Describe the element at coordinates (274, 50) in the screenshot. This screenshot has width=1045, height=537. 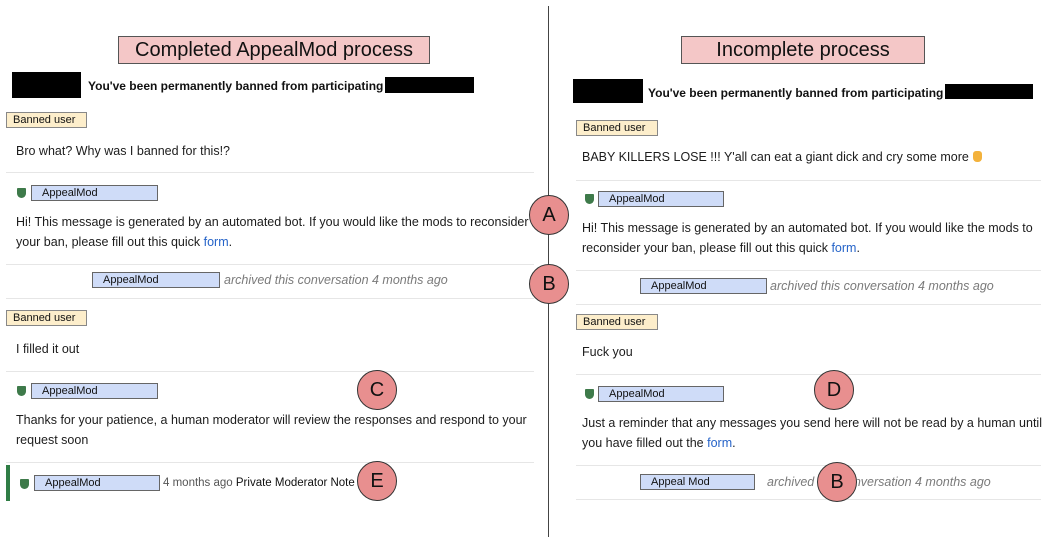
I see `completed-process-title: Completed AppealMod process` at that location.